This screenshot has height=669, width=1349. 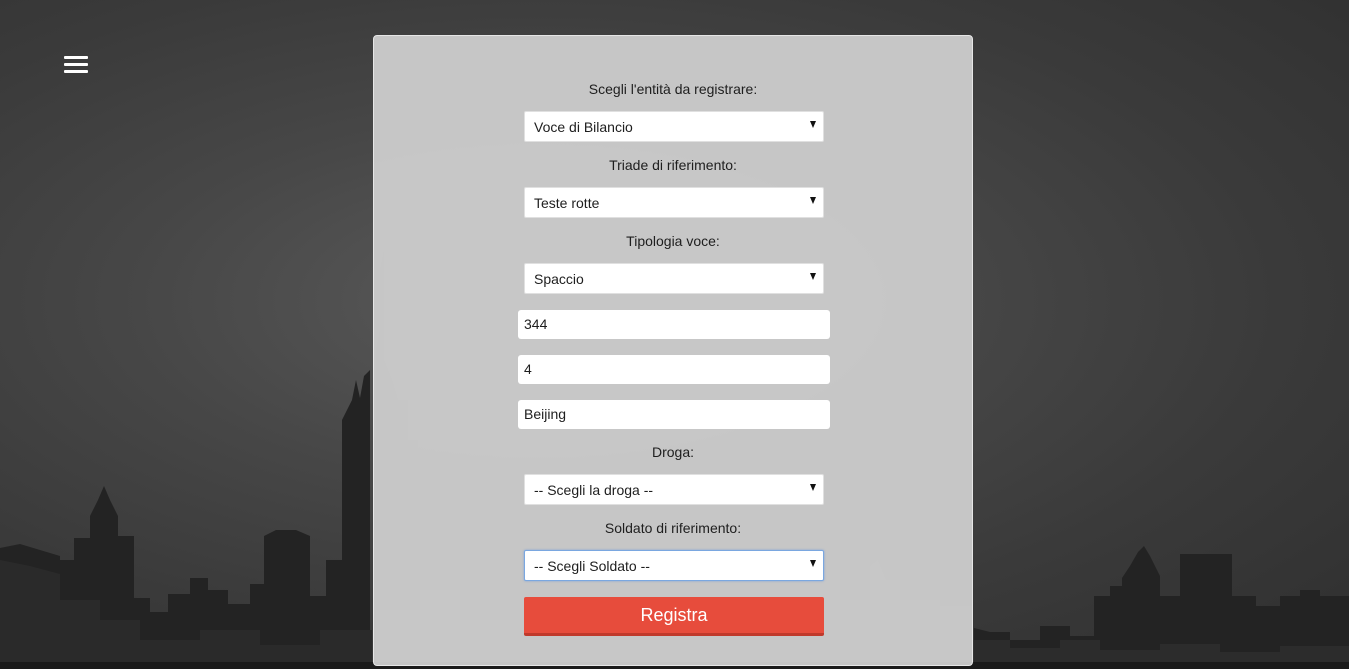 I want to click on triad-label: Triade di riferimento:, so click(x=673, y=165).